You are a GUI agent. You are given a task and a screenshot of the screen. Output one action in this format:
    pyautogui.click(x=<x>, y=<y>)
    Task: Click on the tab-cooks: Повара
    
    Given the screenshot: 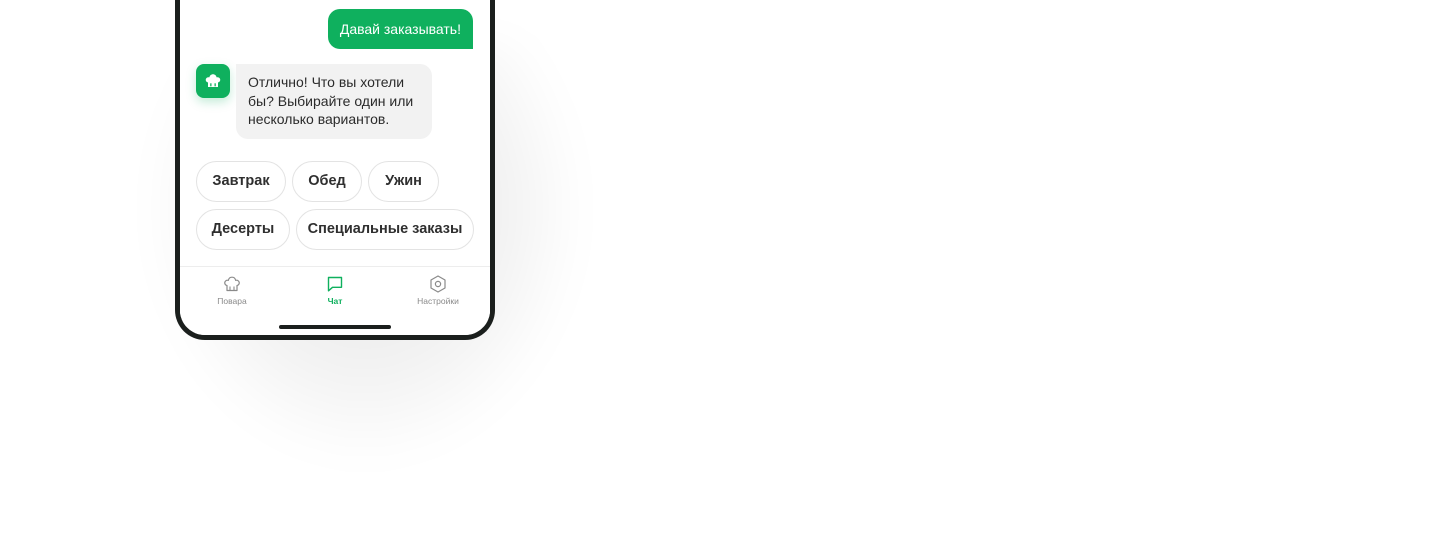 What is the action you would take?
    pyautogui.click(x=232, y=292)
    